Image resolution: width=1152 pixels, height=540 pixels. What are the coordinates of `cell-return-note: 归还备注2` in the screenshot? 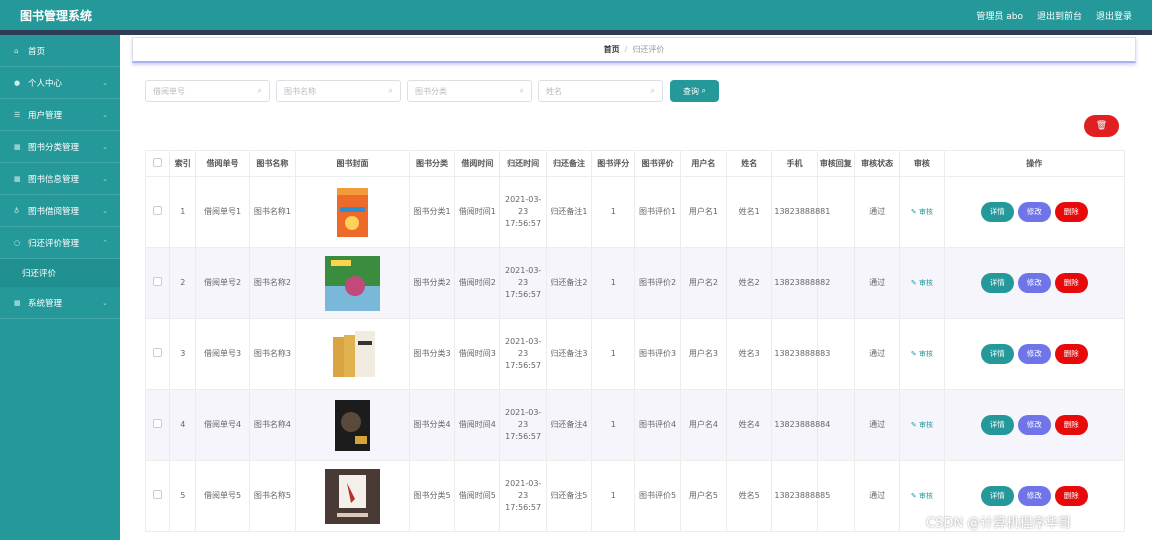 It's located at (569, 283).